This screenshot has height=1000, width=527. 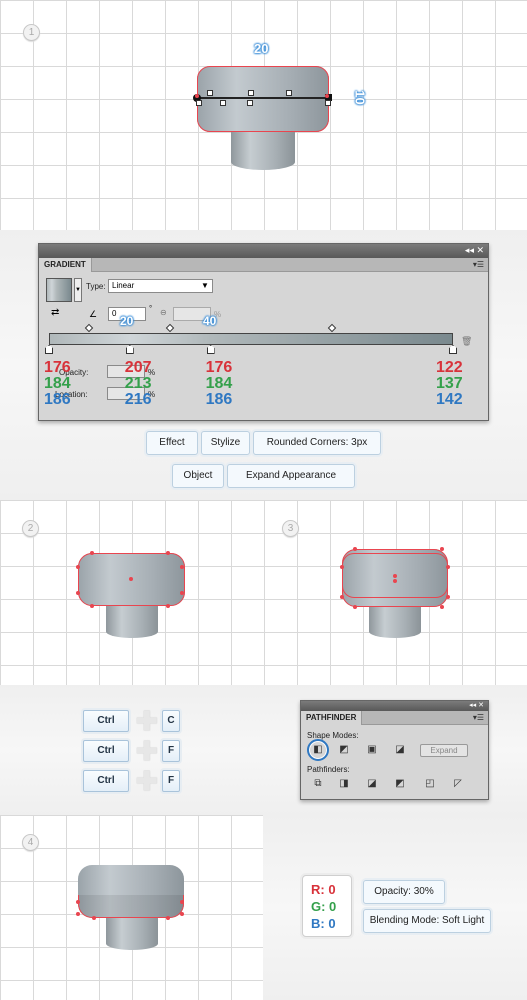 I want to click on pathfinder-tab: PATHFINDER, so click(x=332, y=718).